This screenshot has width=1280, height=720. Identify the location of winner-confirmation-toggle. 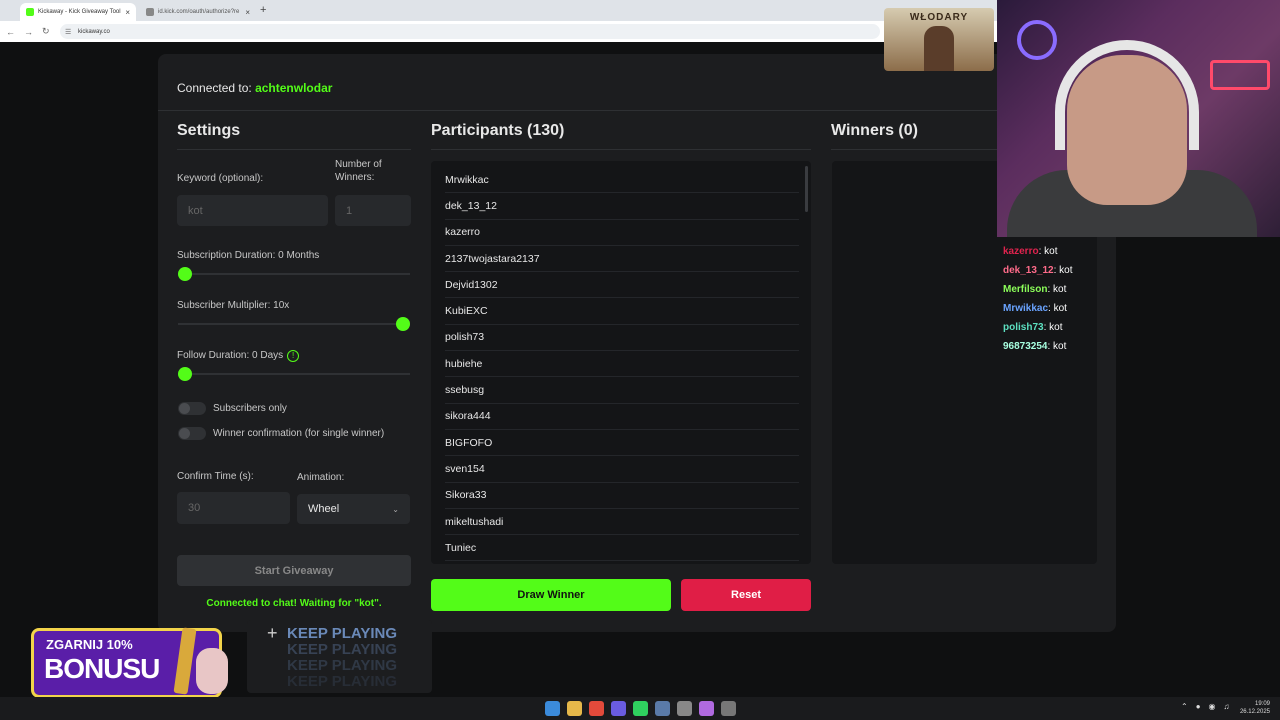
(192, 433).